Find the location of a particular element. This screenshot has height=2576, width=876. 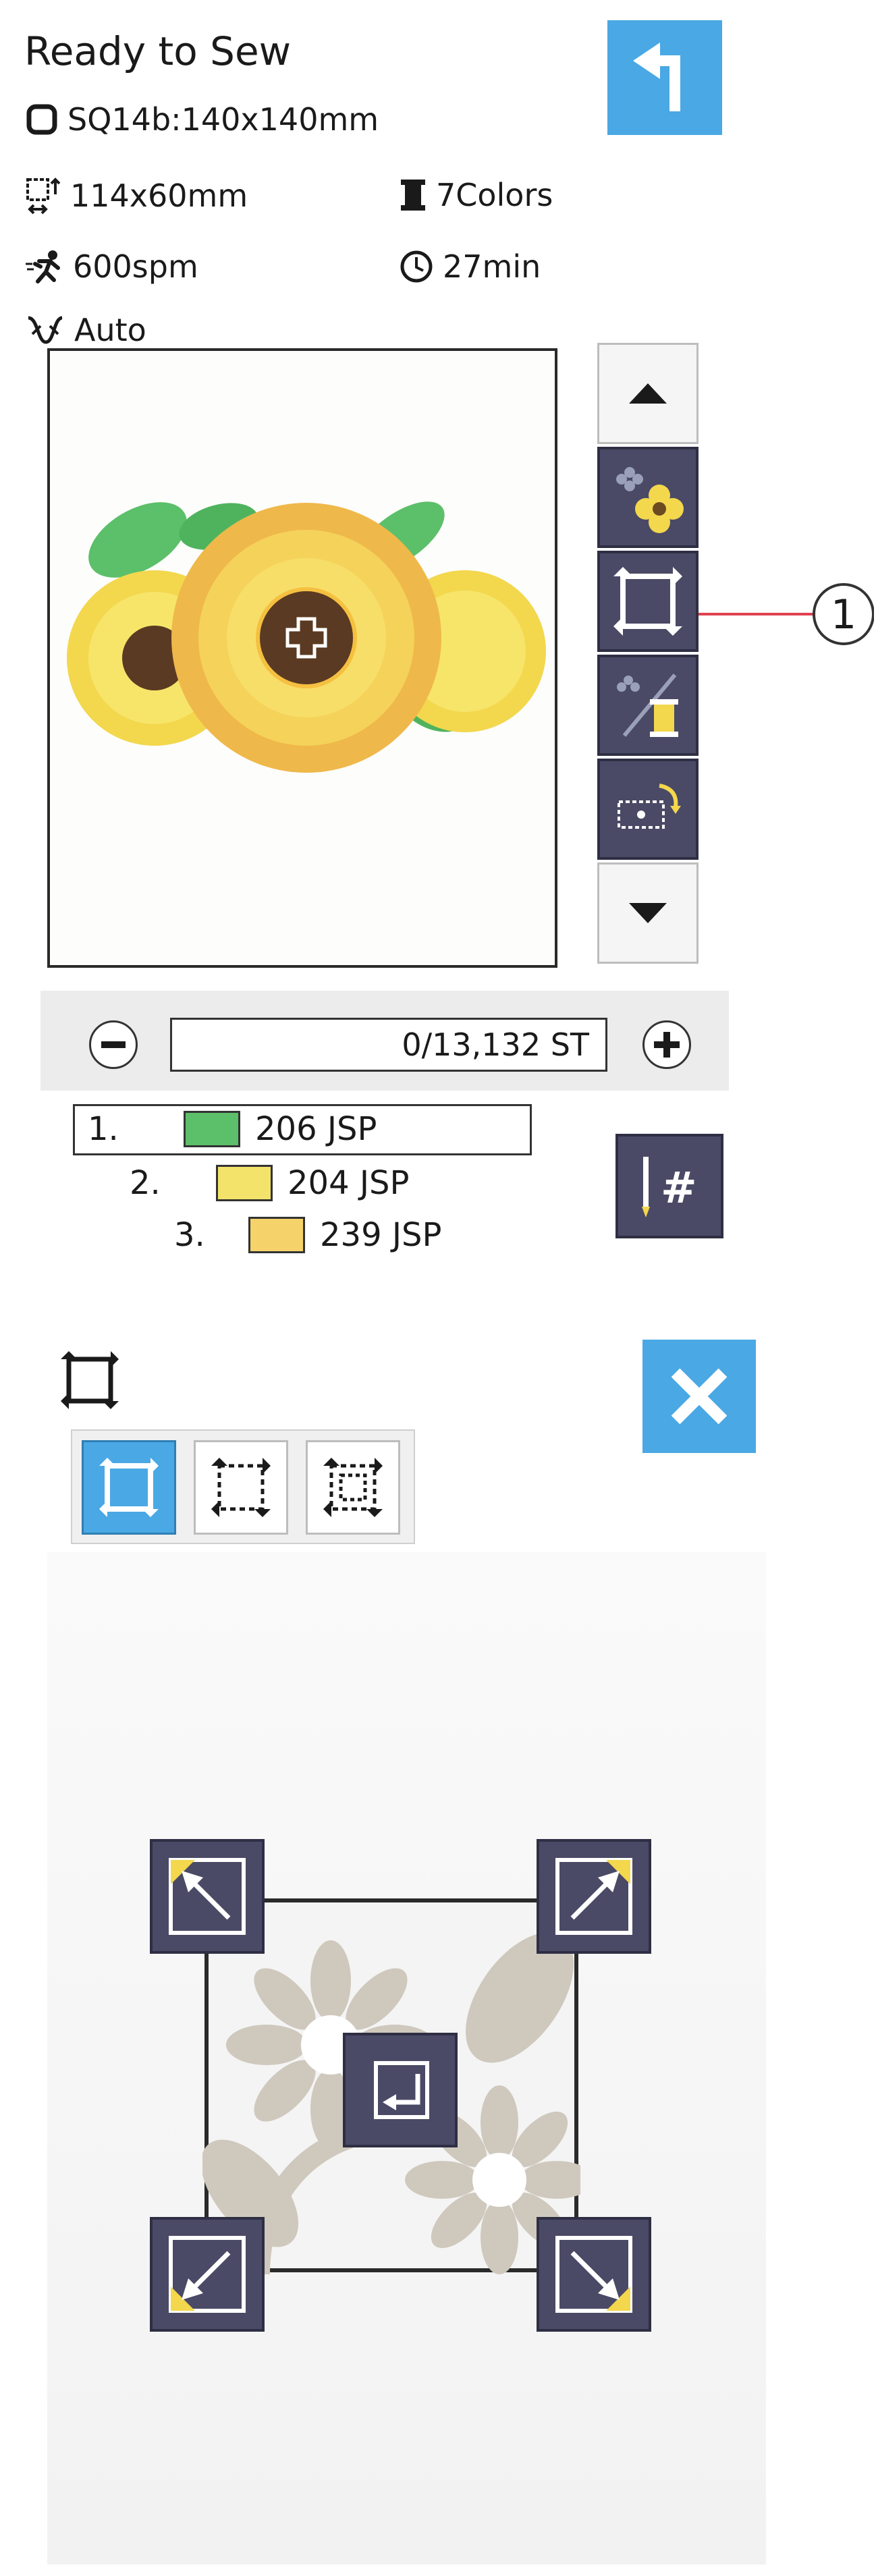

close-button is located at coordinates (699, 1396).